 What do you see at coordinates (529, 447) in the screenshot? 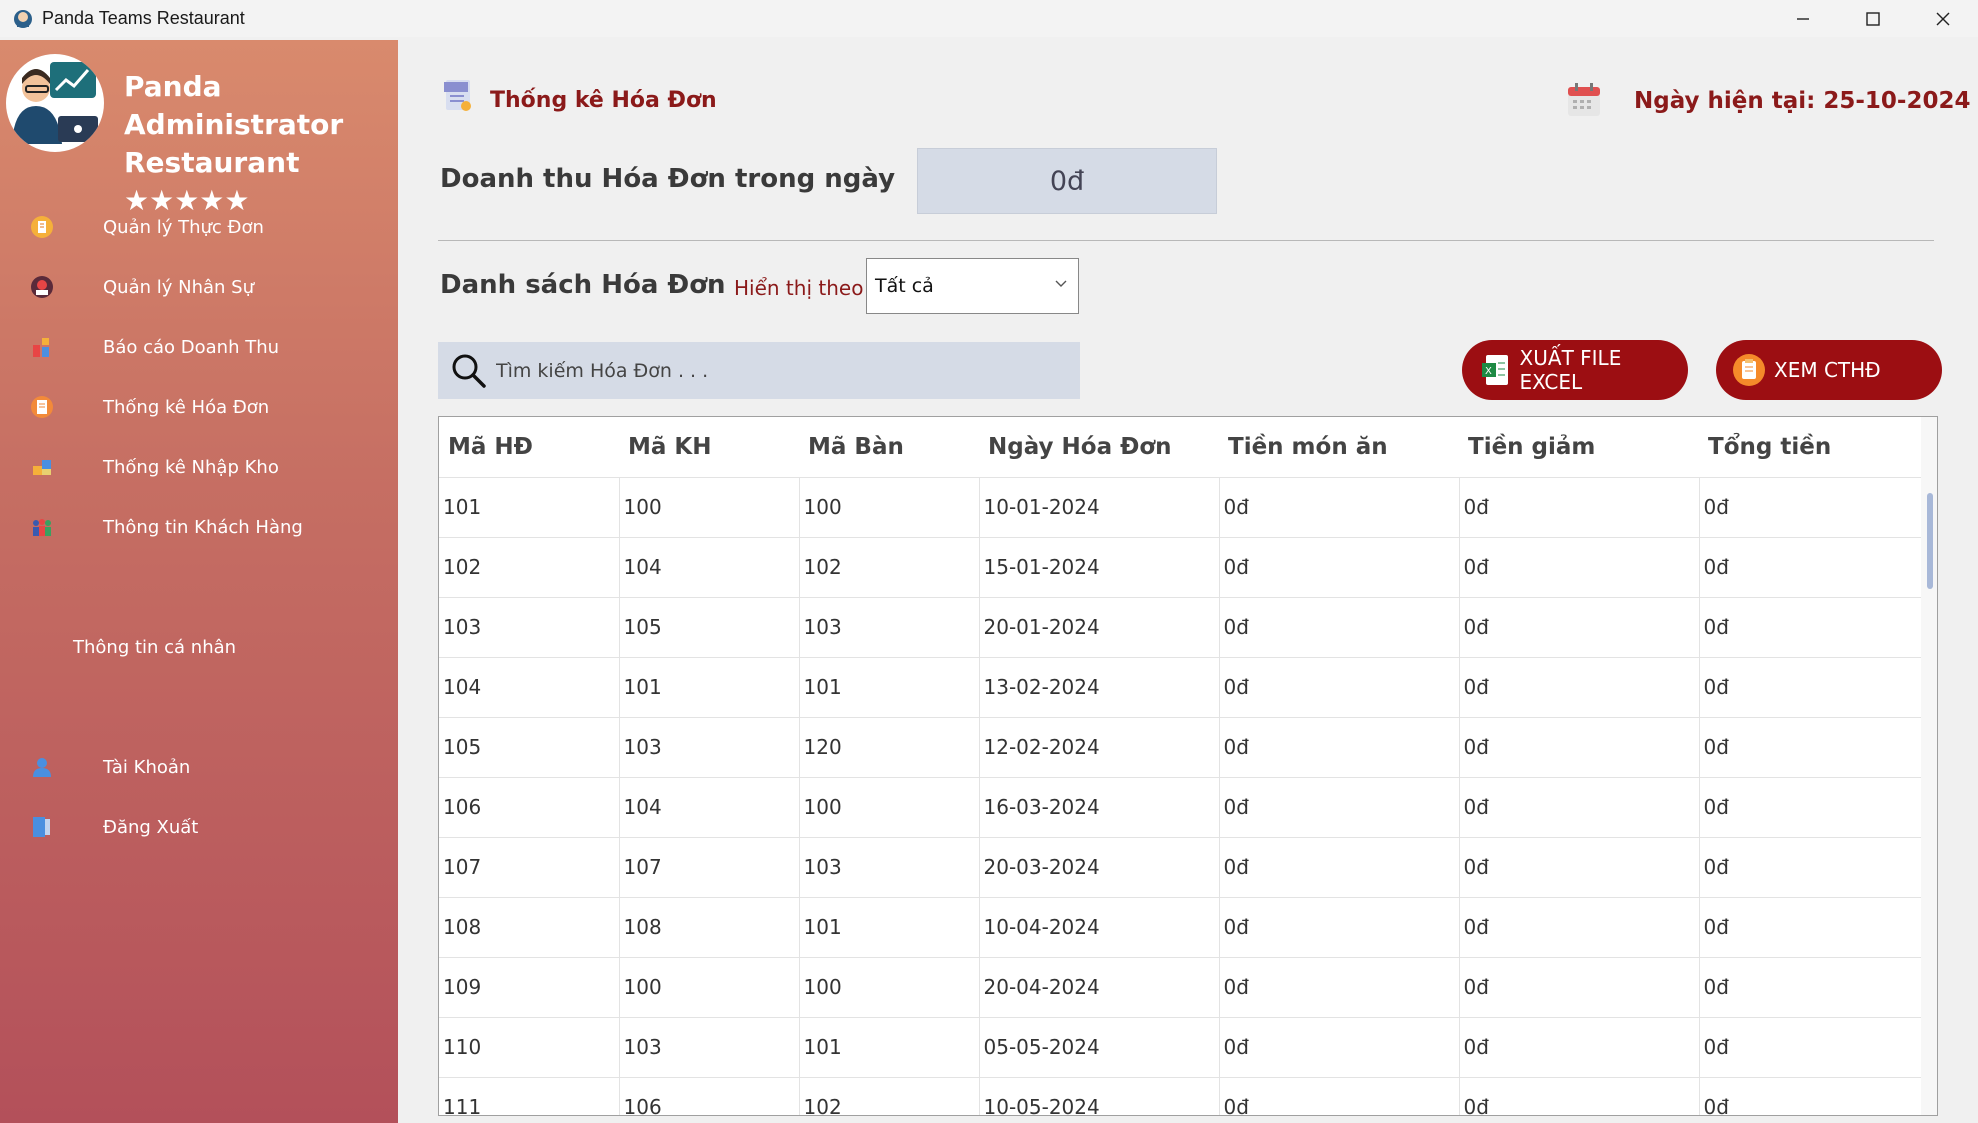
I see `column-header-invoice-id: Mã HĐ` at bounding box center [529, 447].